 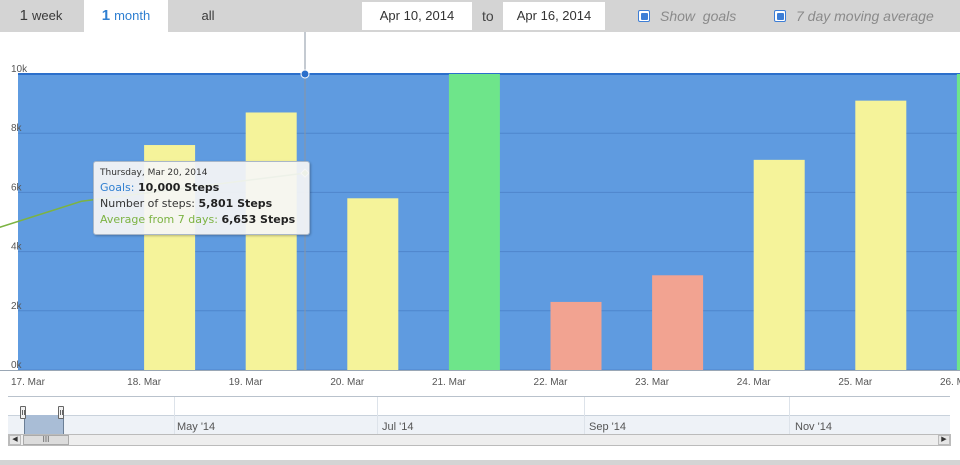 What do you see at coordinates (480, 462) in the screenshot?
I see `bottom-border` at bounding box center [480, 462].